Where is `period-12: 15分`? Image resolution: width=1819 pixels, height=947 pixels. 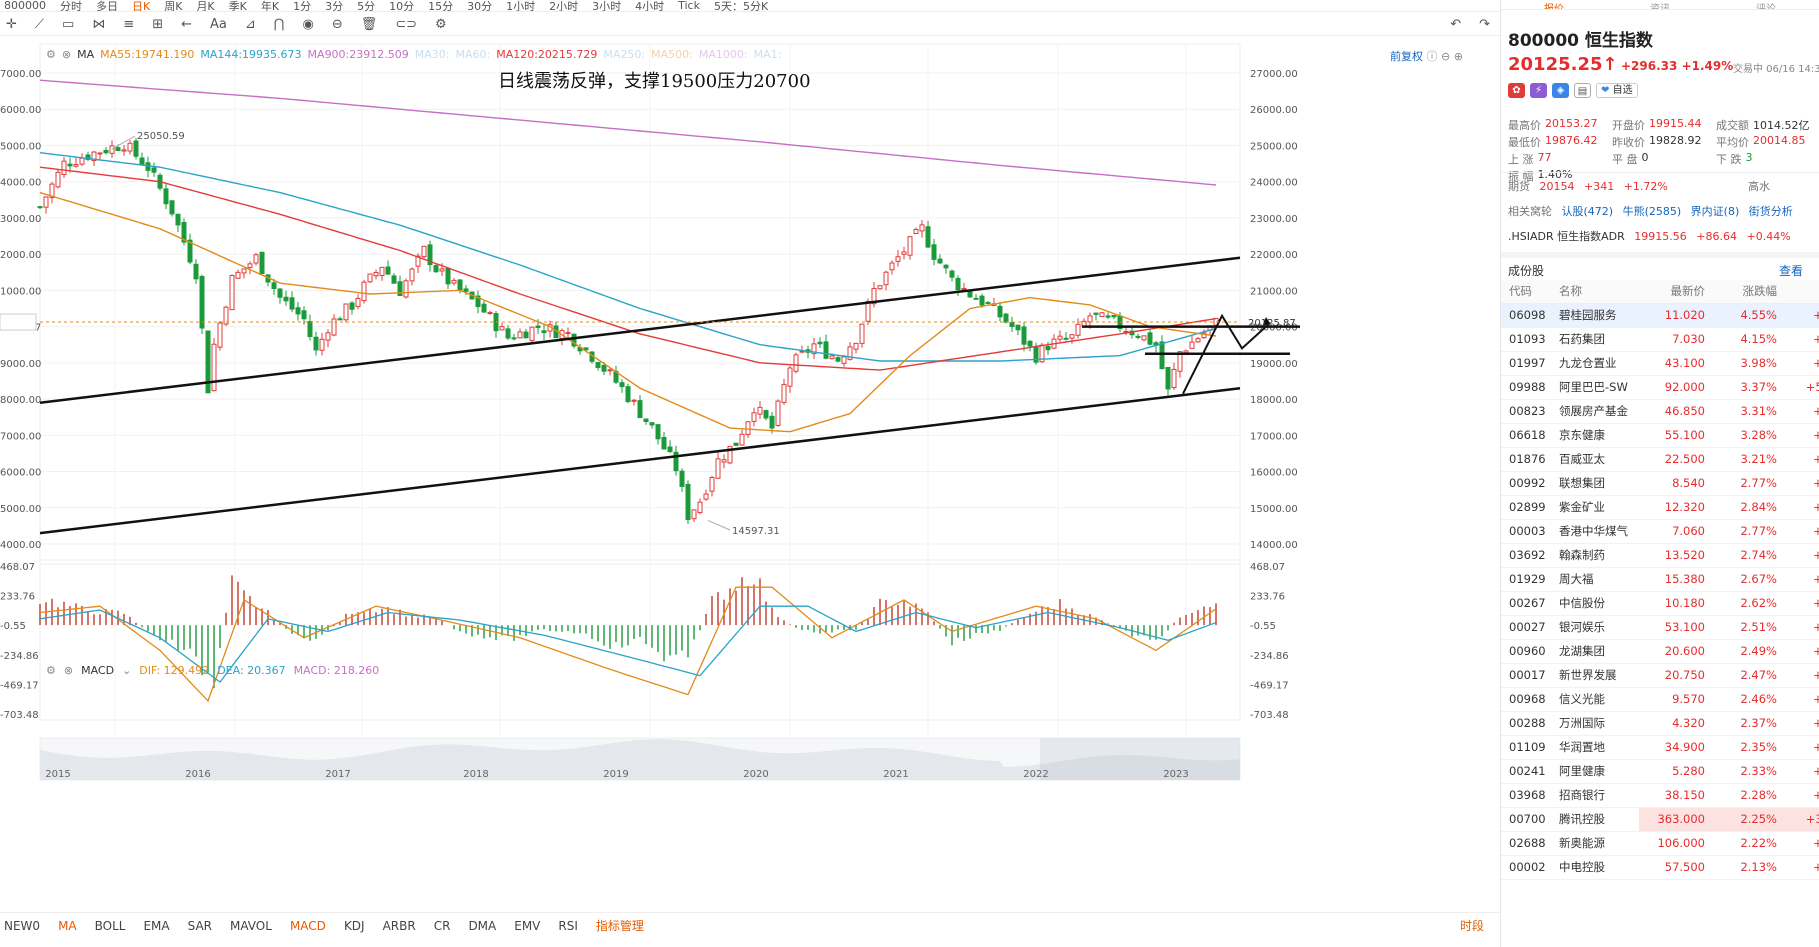 period-12: 15分 is located at coordinates (440, 5).